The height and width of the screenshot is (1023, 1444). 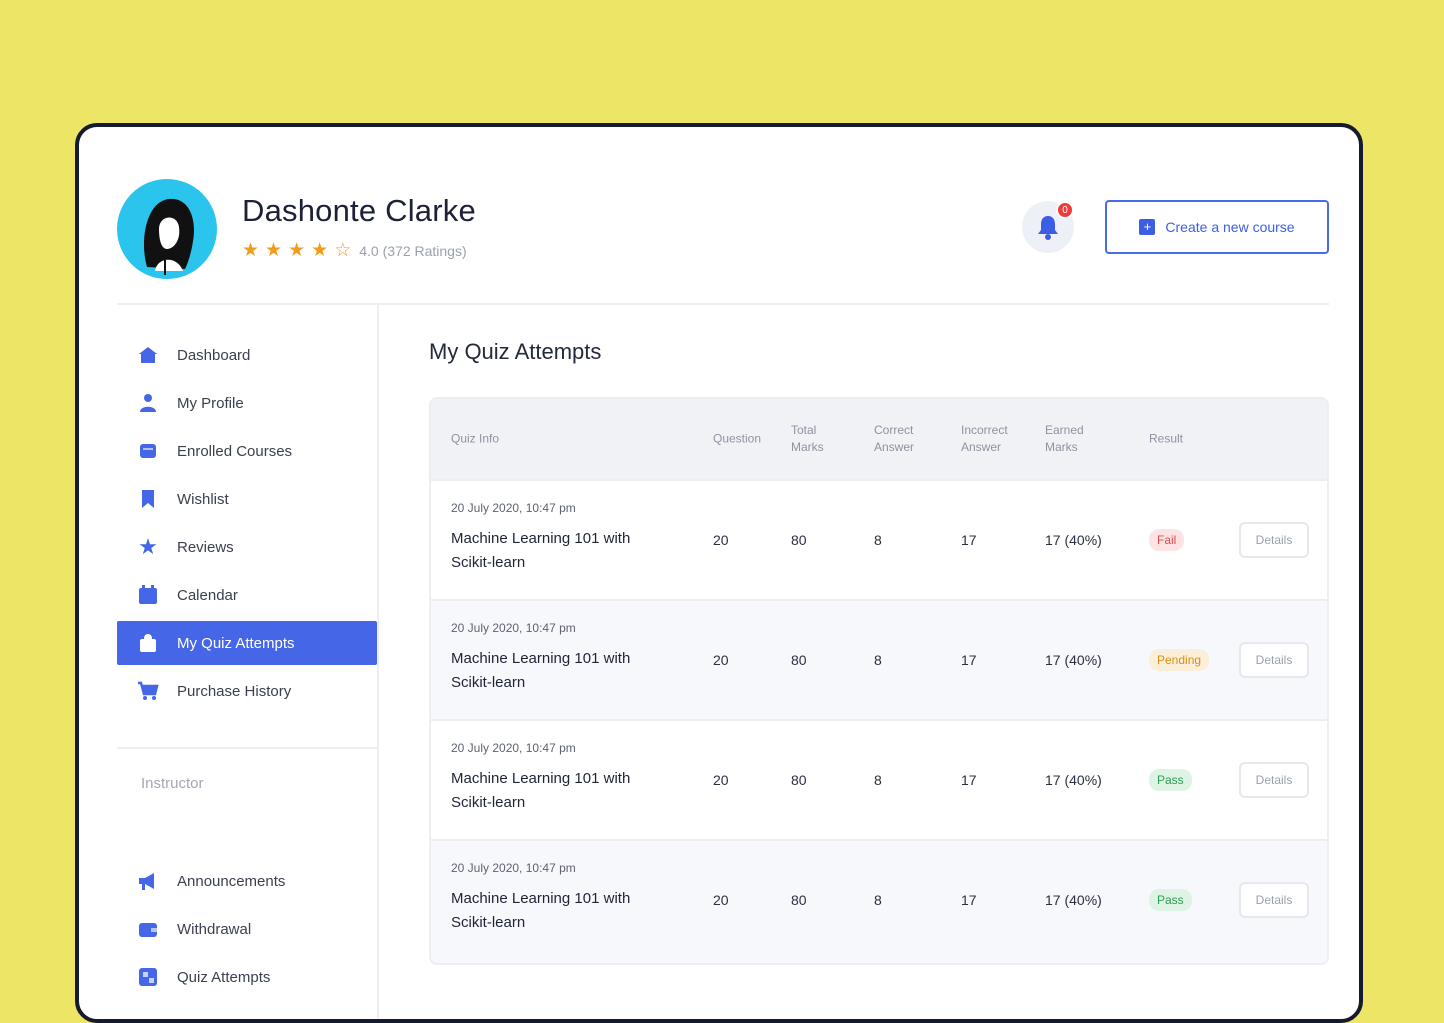 I want to click on sidebar-item-label: Withdrawal, so click(x=214, y=929).